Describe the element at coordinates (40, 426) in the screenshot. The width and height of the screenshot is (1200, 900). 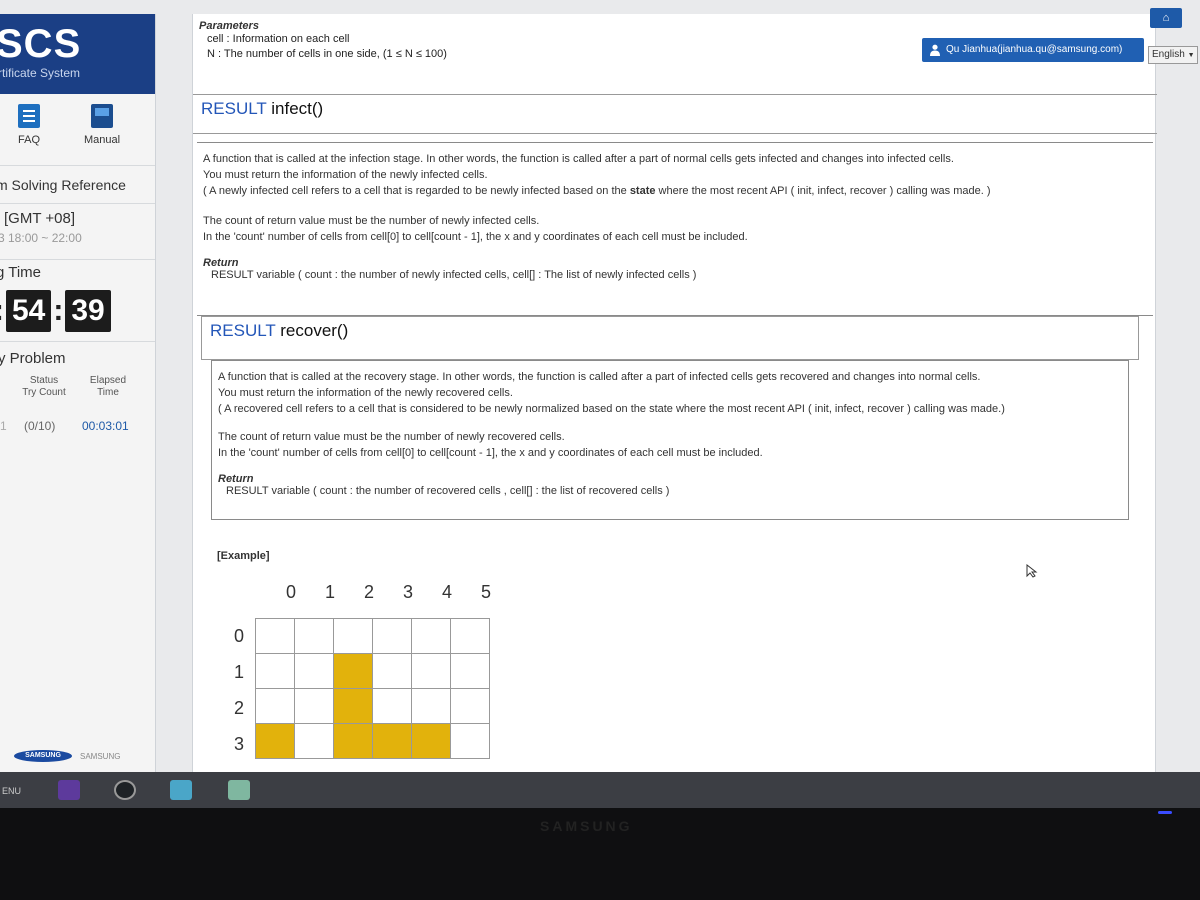
I see `try-count: (0/10)` at that location.